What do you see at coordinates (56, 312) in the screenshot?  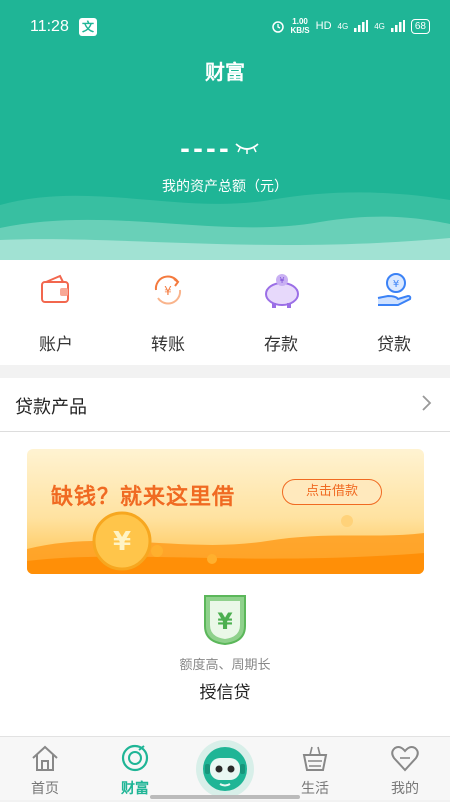 I see `quick-action-account: 账户` at bounding box center [56, 312].